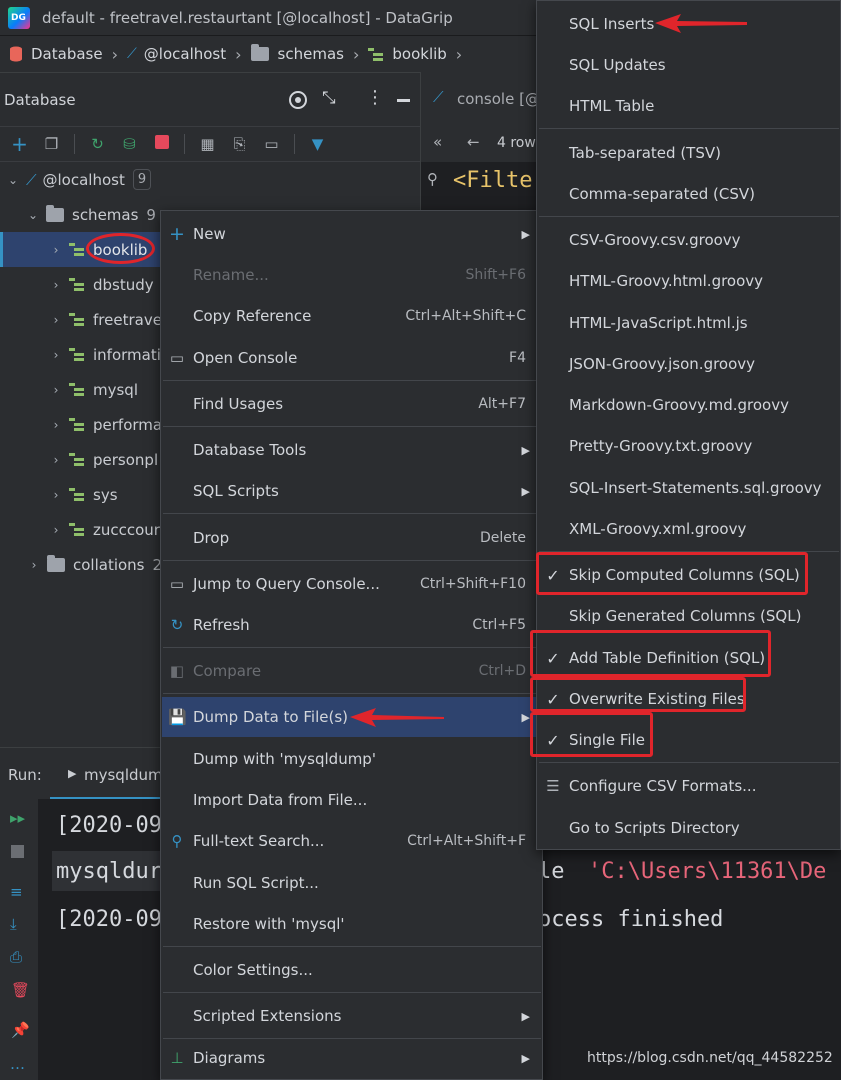 The width and height of the screenshot is (841, 1080). I want to click on menu-item-database-tools: Database Tools ▶, so click(352, 450).